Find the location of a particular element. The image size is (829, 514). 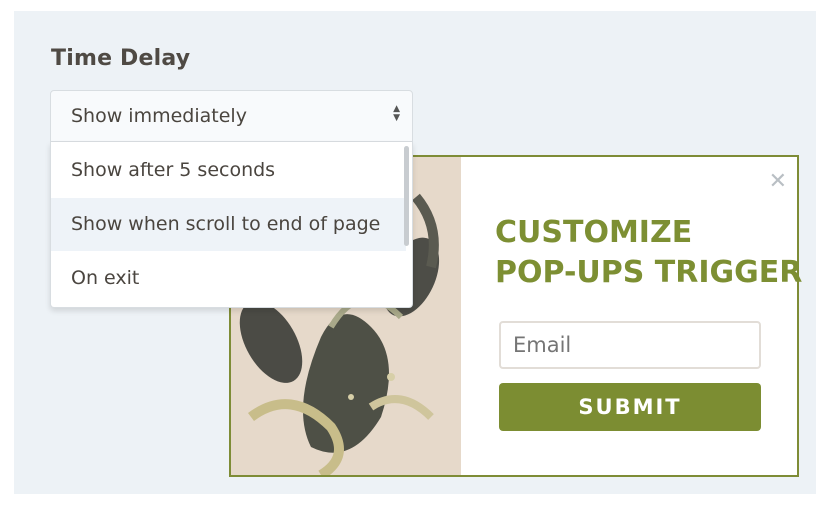

select-current-value: Show immediately is located at coordinates (159, 116).